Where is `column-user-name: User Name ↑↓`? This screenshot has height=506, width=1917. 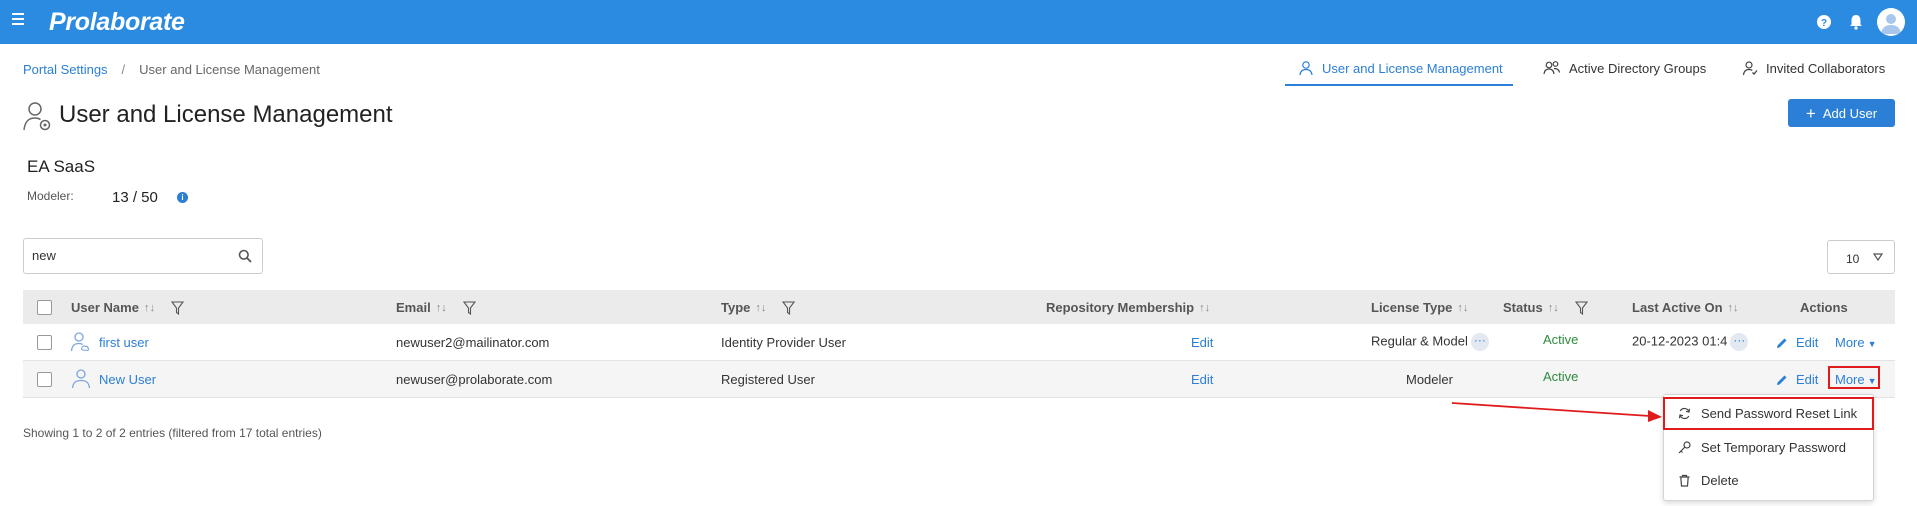
column-user-name: User Name ↑↓ is located at coordinates (127, 307).